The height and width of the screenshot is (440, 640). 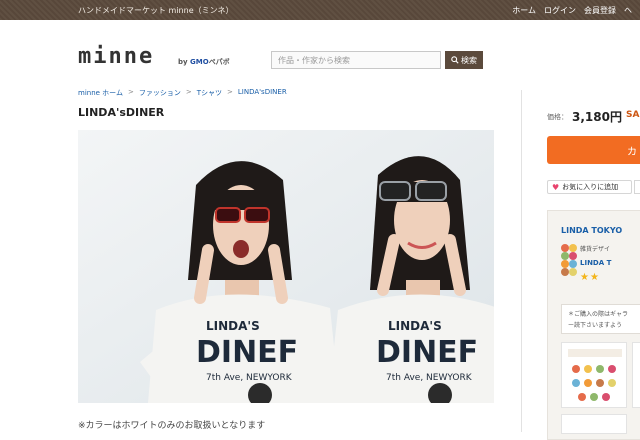 I want to click on shirt-text-left-3: 7th Ave, NEWYORK, so click(x=249, y=378).